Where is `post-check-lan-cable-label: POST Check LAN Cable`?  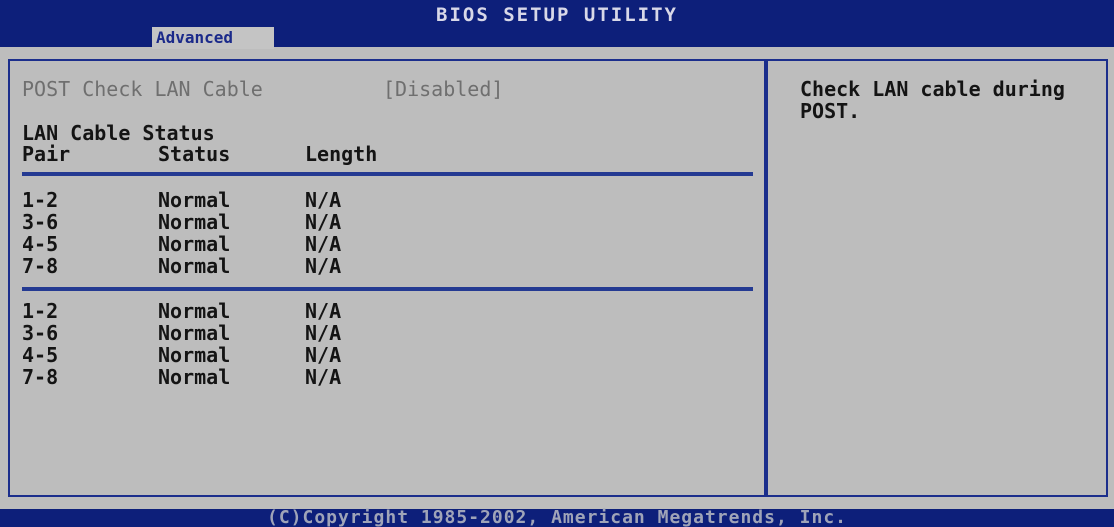
post-check-lan-cable-label: POST Check LAN Cable is located at coordinates (142, 89).